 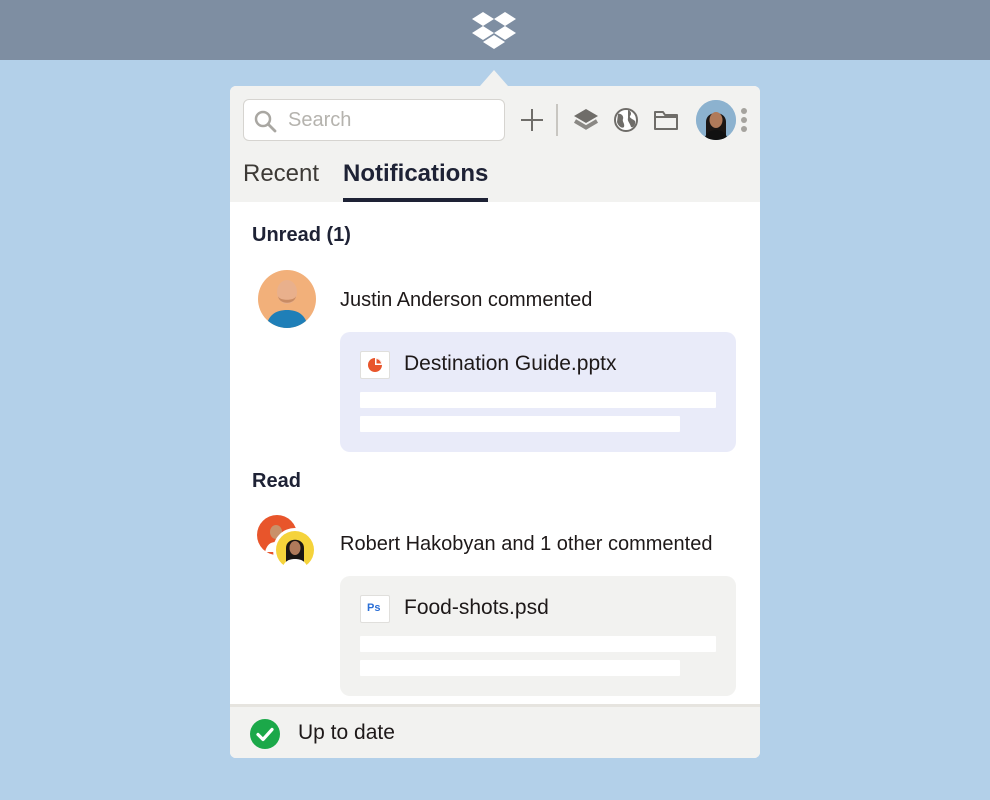 I want to click on powerpoint-icon, so click(x=375, y=365).